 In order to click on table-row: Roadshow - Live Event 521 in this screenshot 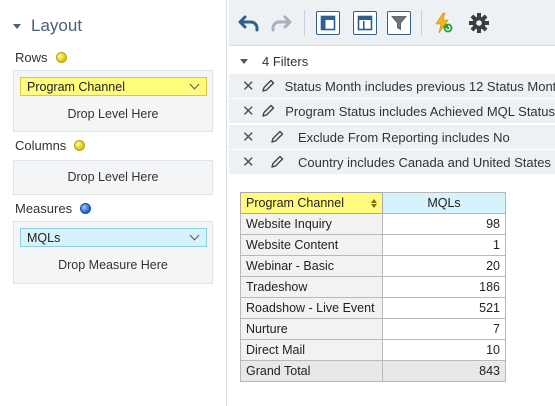, I will do `click(373, 308)`.